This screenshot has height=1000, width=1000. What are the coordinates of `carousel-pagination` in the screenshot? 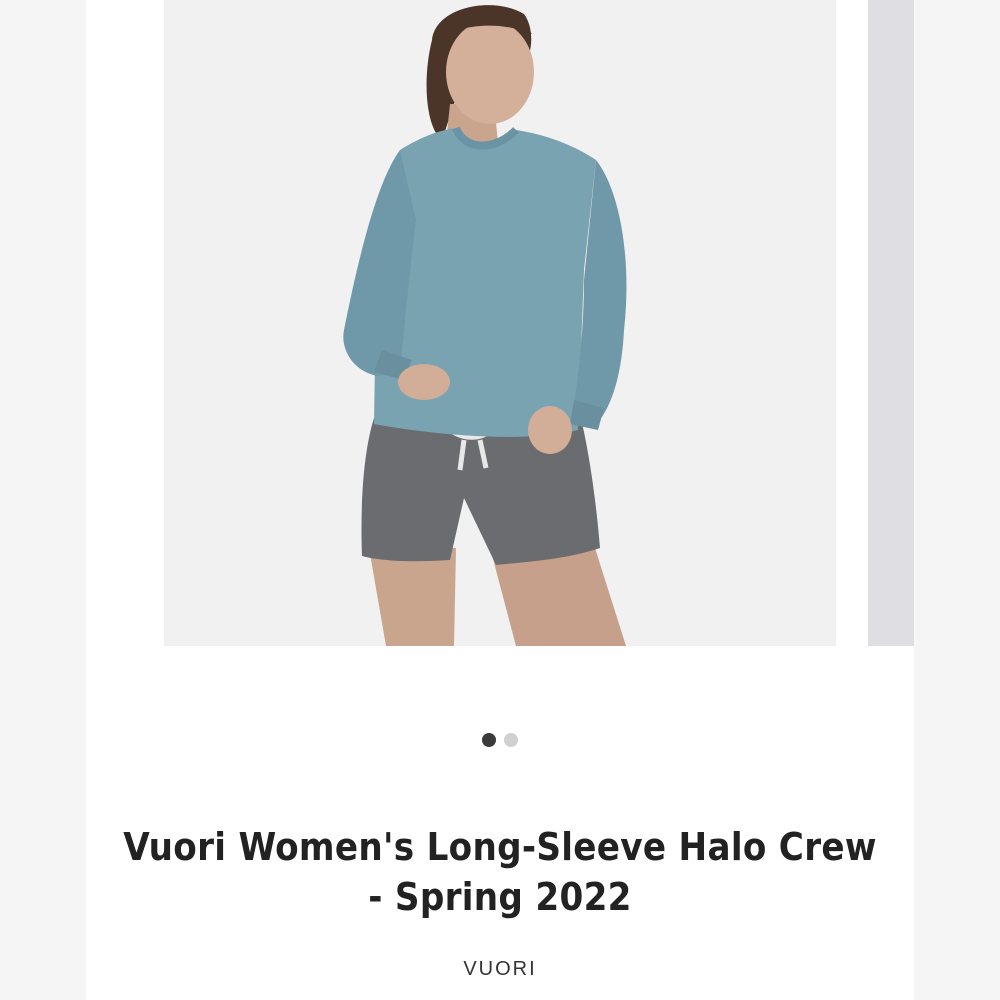 It's located at (500, 740).